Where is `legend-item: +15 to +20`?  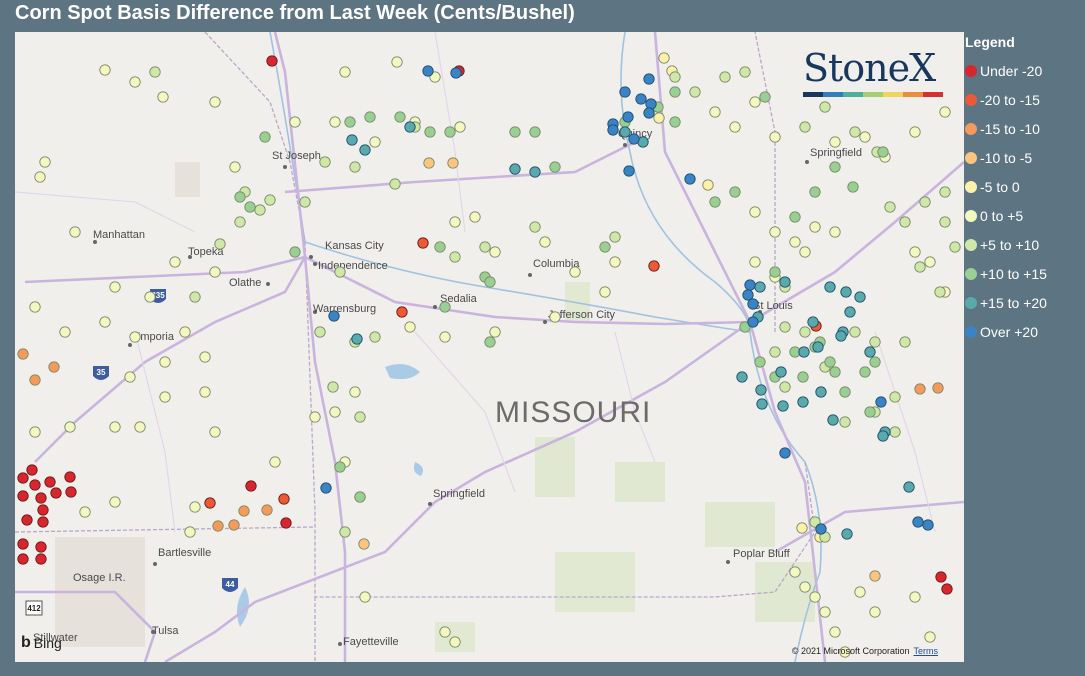 legend-item: +15 to +20 is located at coordinates (1025, 302).